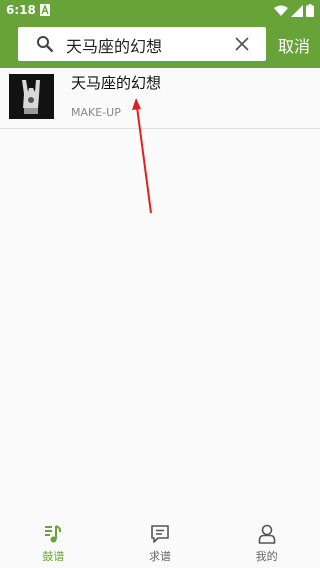 The height and width of the screenshot is (568, 320). What do you see at coordinates (114, 45) in the screenshot?
I see `search-input: 天马座的幻想` at bounding box center [114, 45].